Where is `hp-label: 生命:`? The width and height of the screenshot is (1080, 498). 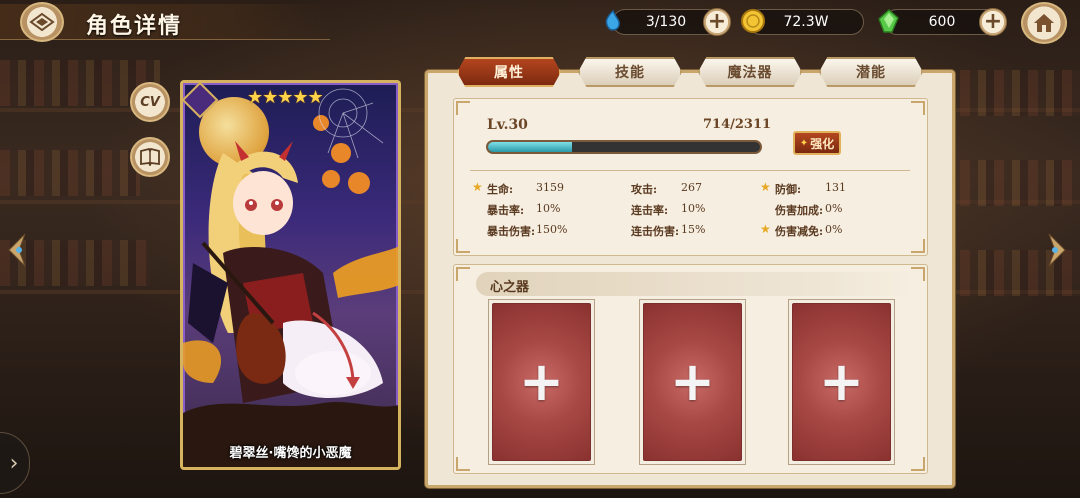
hp-label: 生命: is located at coordinates (500, 189).